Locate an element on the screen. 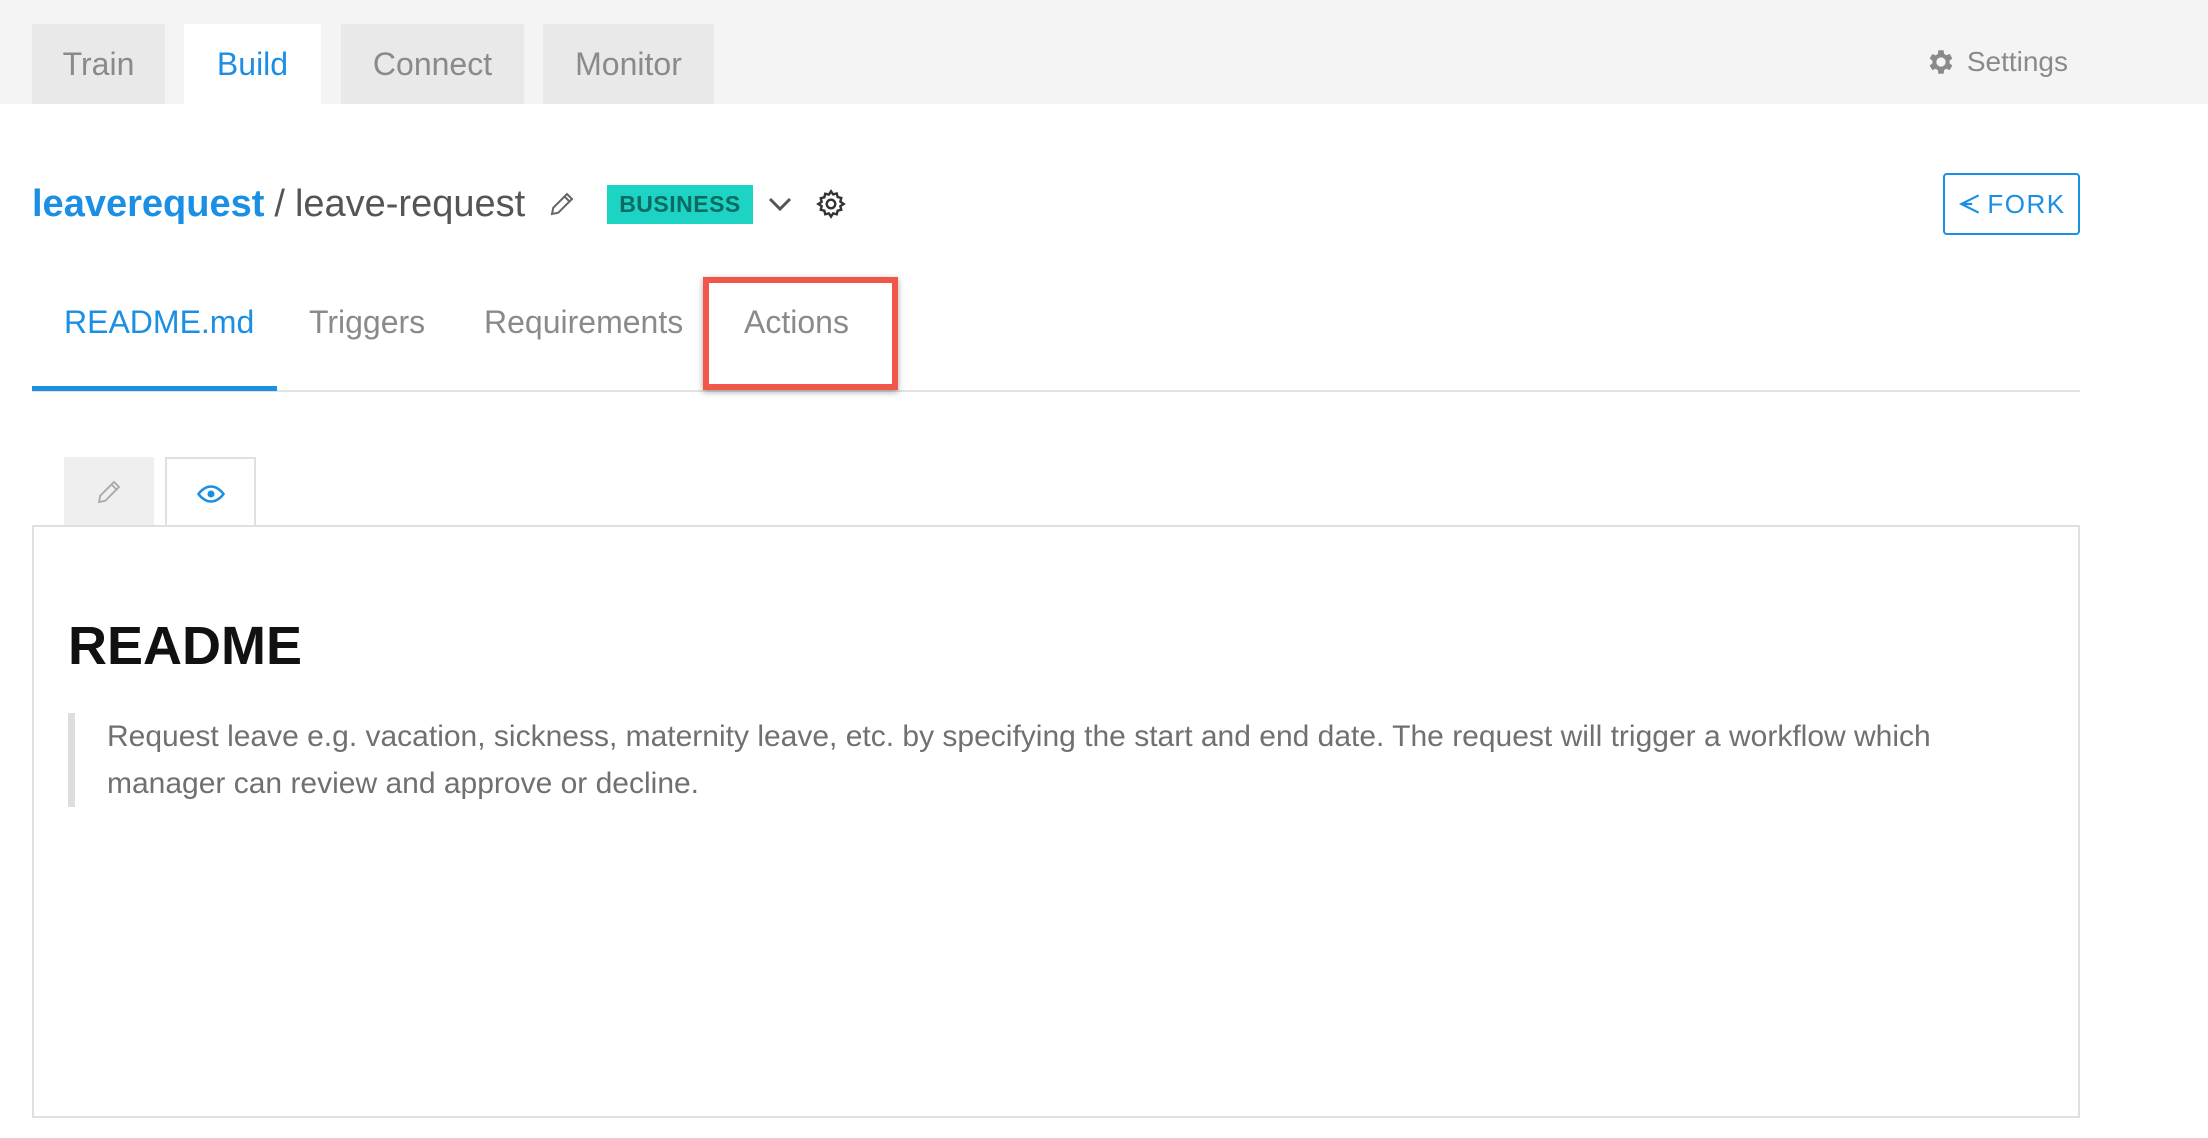  bot-name: leave-request is located at coordinates (410, 203).